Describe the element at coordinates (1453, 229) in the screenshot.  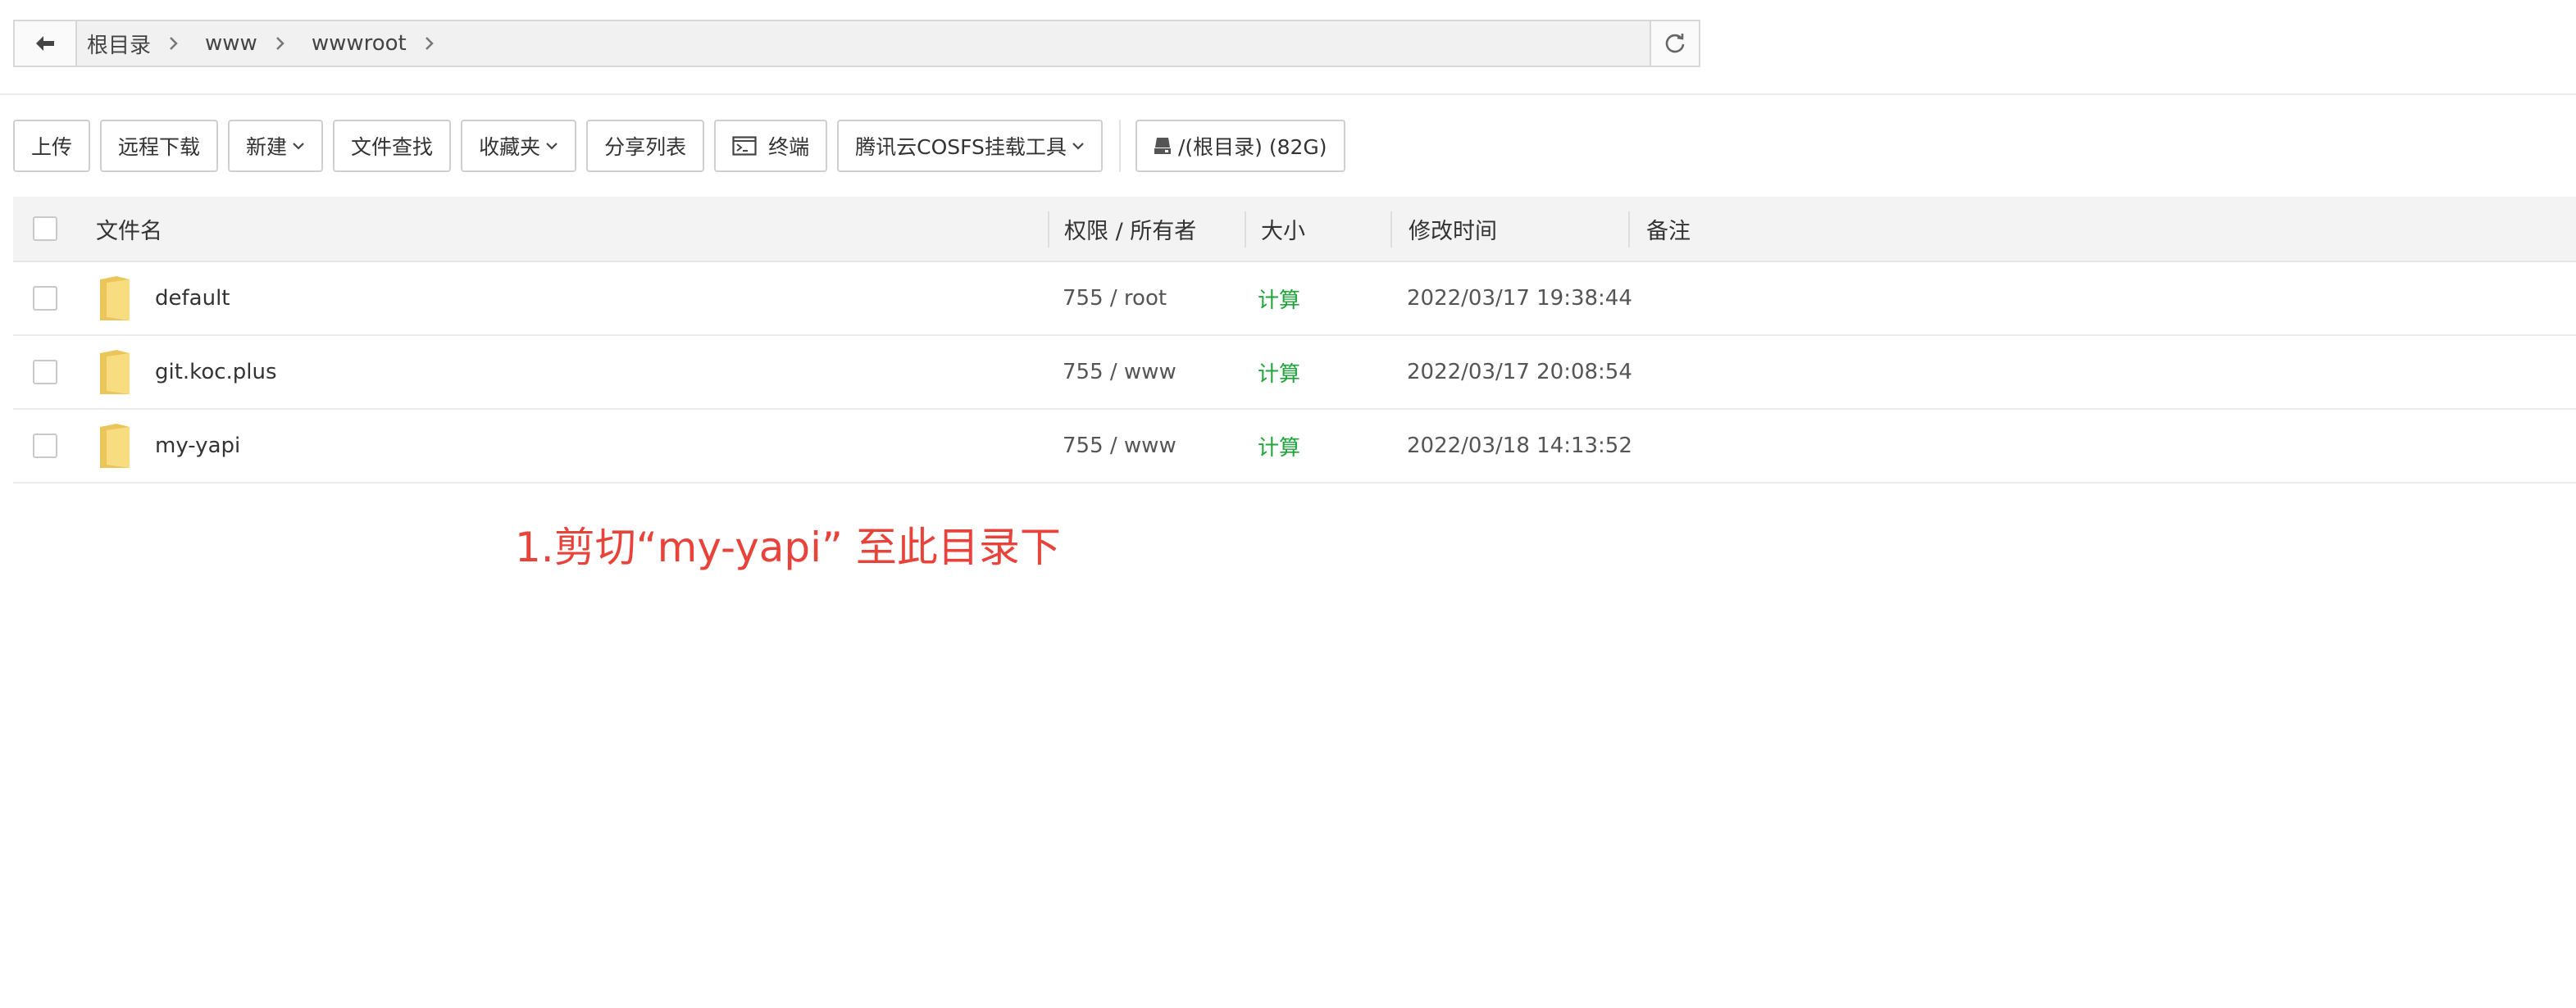
I see `column-header-mtime: 修改时间` at that location.